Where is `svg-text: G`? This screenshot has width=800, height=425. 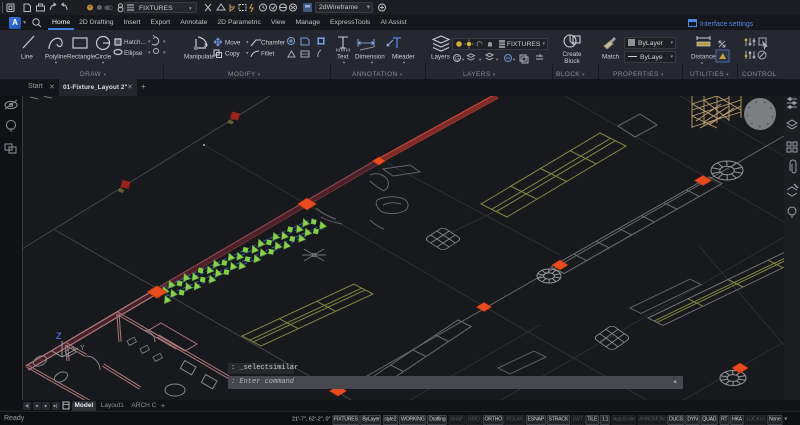
svg-text: G is located at coordinates (457, 60).